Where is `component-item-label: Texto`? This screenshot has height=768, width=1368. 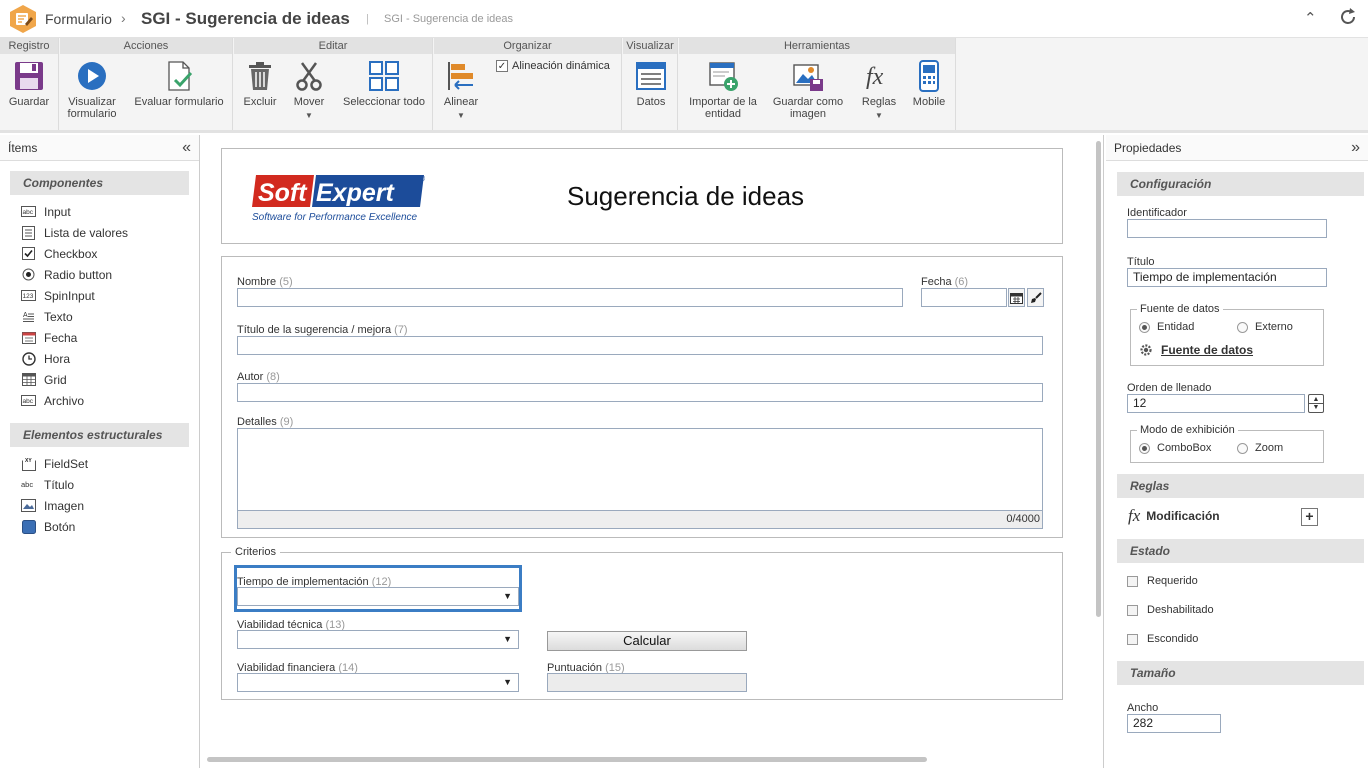 component-item-label: Texto is located at coordinates (58, 316).